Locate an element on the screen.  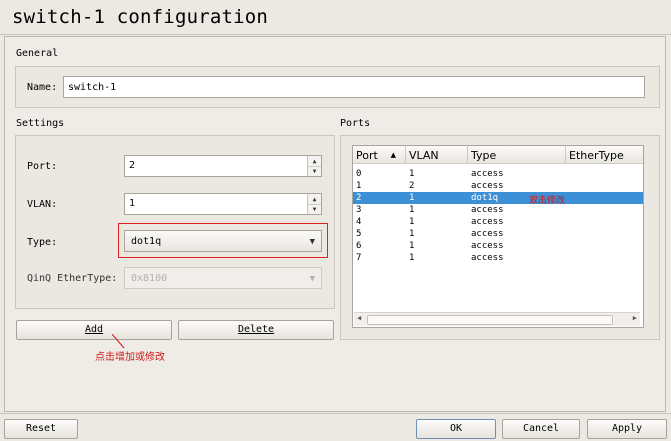
horizontal-scrollbar: ◀ ▶ is located at coordinates (497, 319).